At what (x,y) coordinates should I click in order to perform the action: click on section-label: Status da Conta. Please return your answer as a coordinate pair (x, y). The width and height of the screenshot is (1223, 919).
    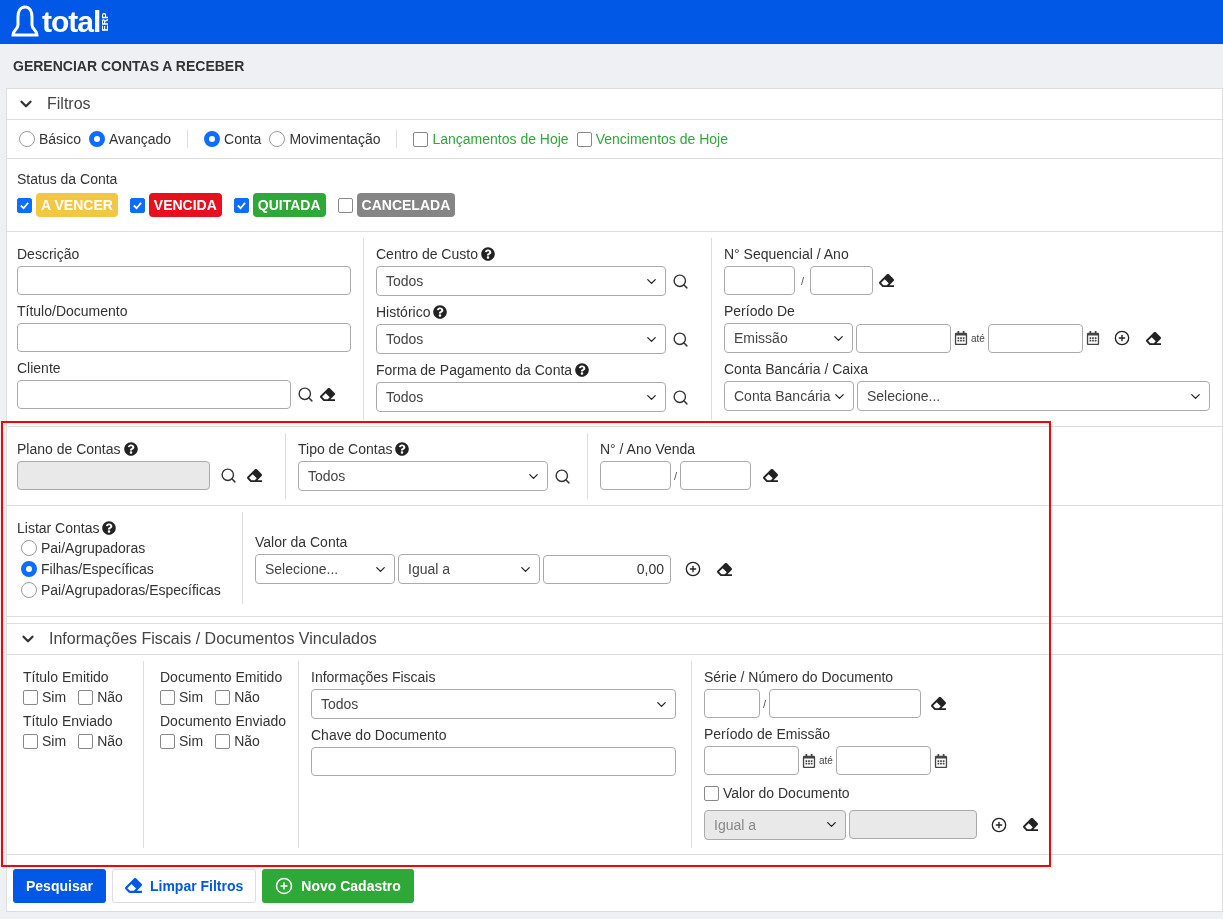
    Looking at the image, I should click on (67, 179).